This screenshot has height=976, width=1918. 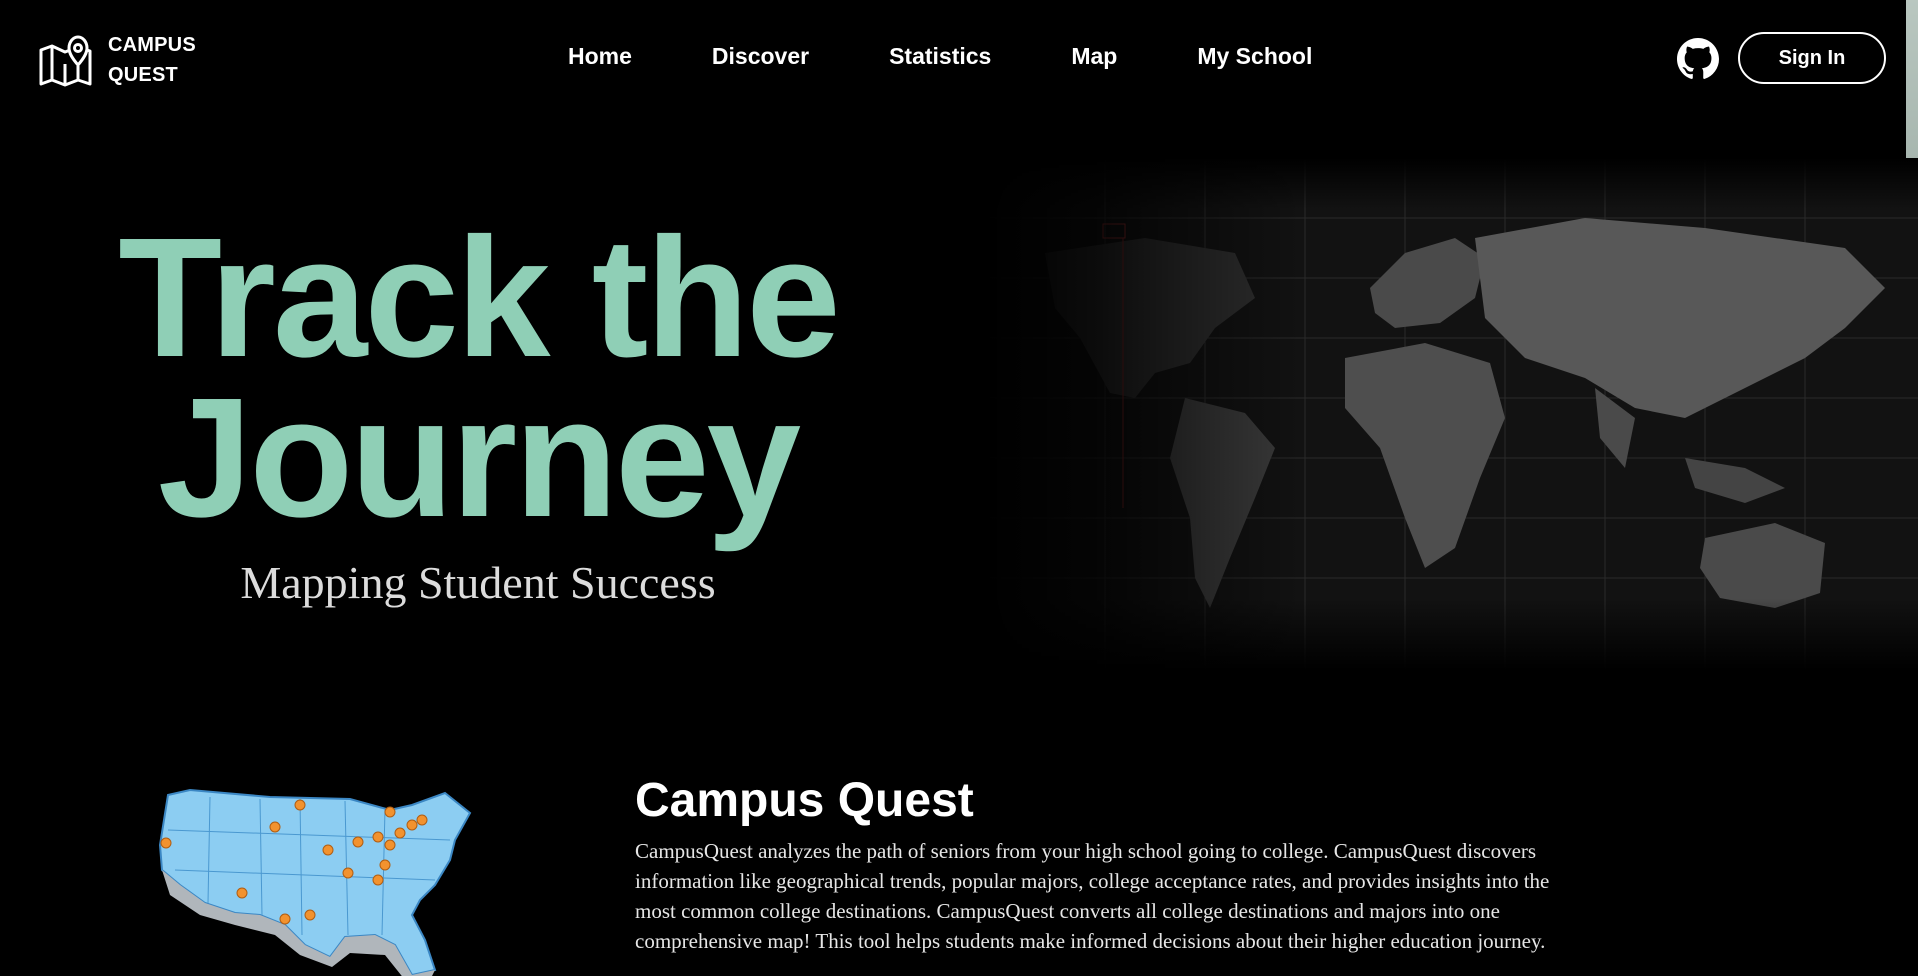 I want to click on nav-statistics: Statistics, so click(x=940, y=56).